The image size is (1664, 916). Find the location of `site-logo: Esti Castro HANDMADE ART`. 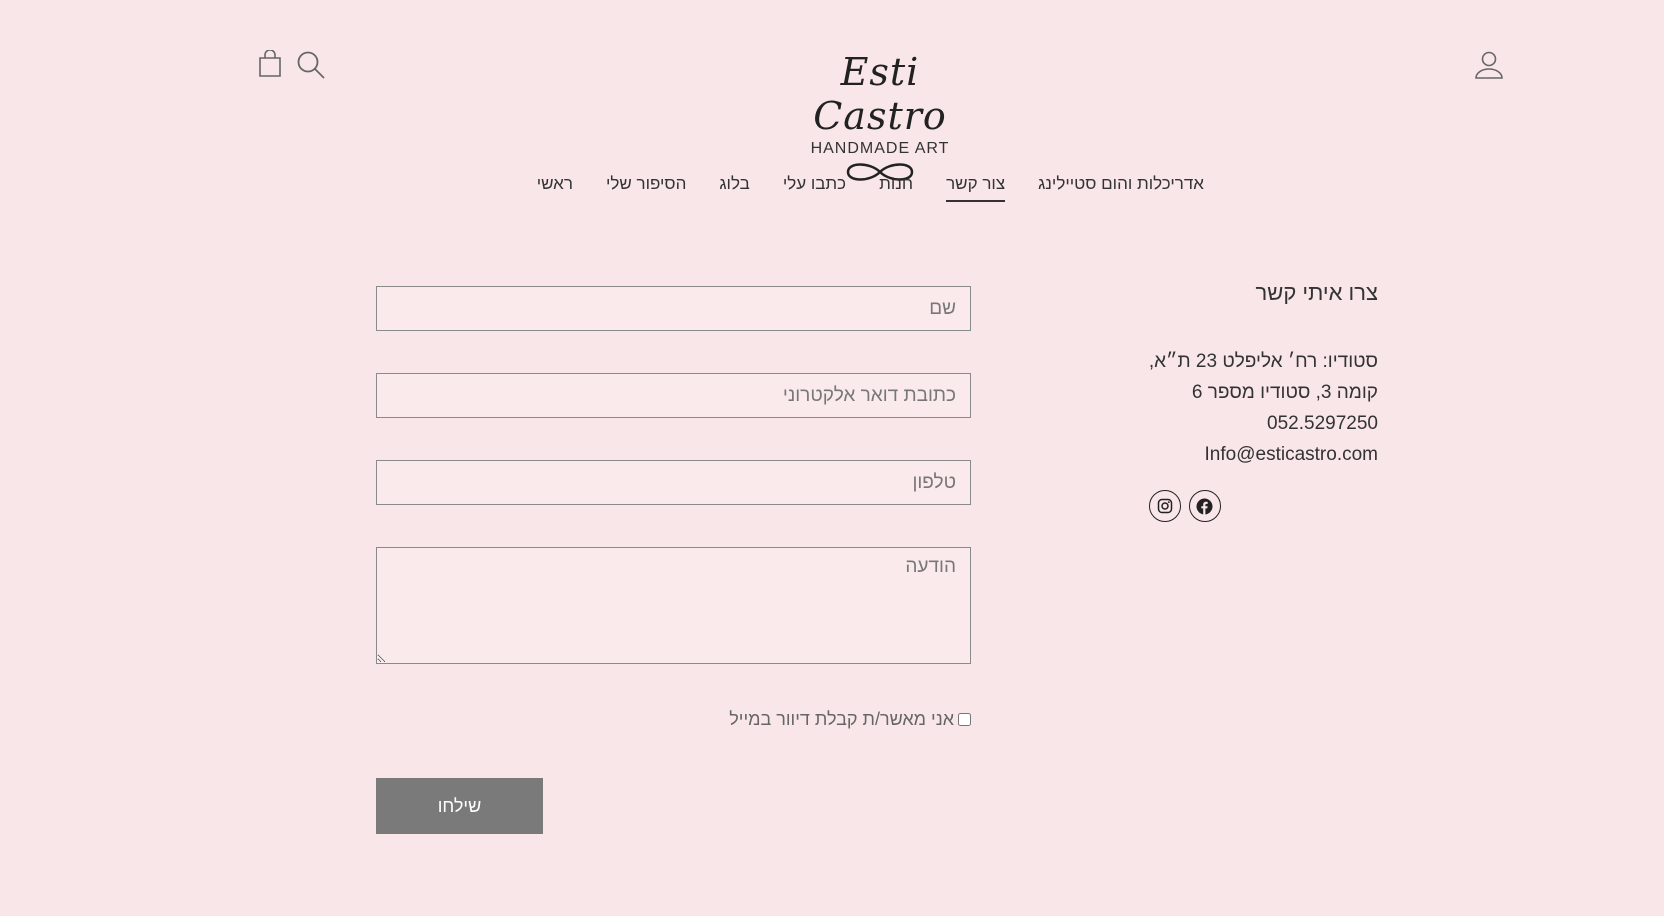

site-logo: Esti Castro HANDMADE ART is located at coordinates (880, 115).